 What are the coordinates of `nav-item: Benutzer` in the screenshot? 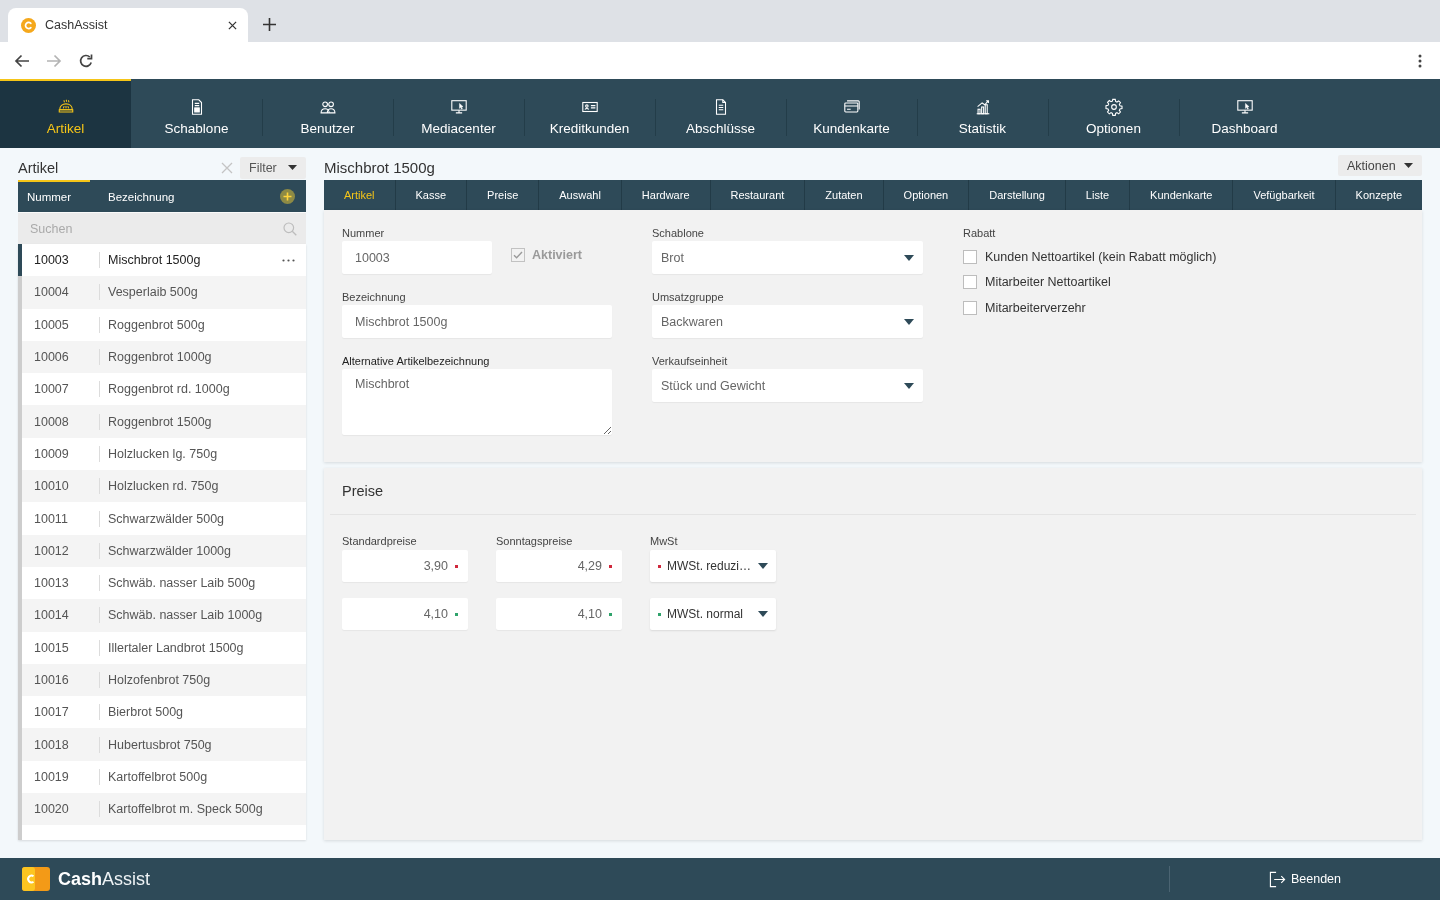 It's located at (327, 113).